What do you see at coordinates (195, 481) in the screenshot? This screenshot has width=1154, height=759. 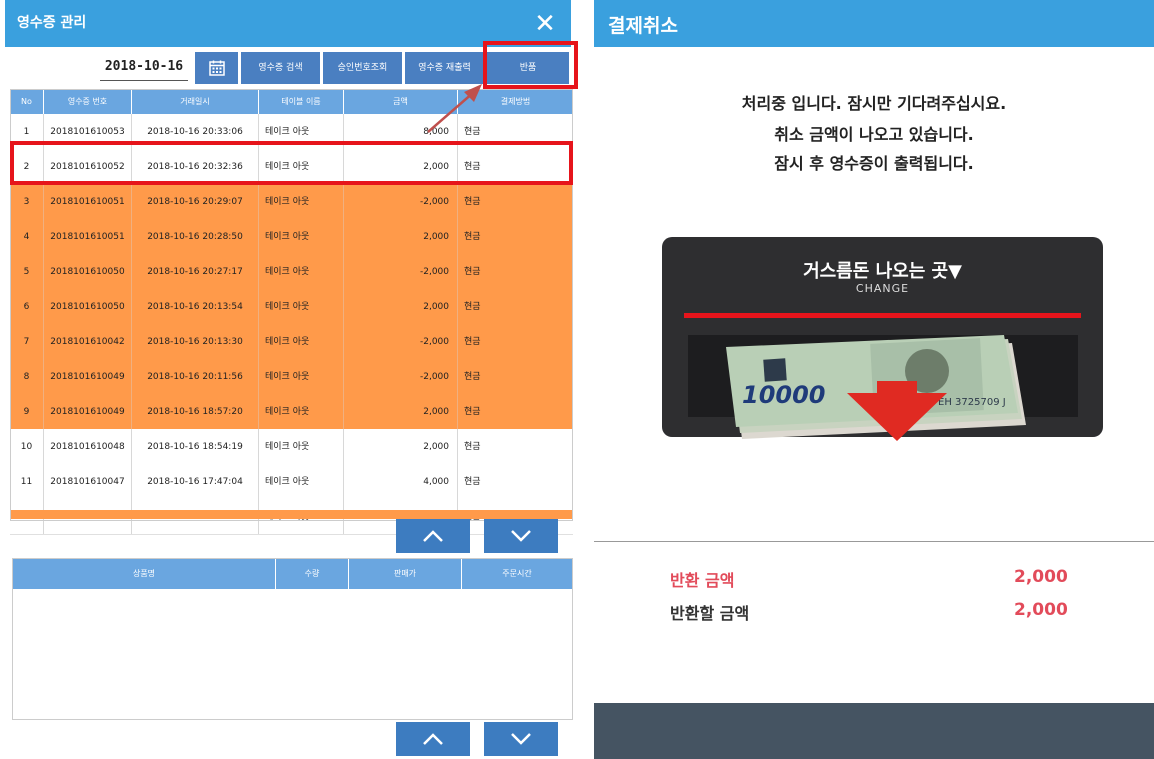 I see `transaction-datetime: 2018-10-16 17:47:04` at bounding box center [195, 481].